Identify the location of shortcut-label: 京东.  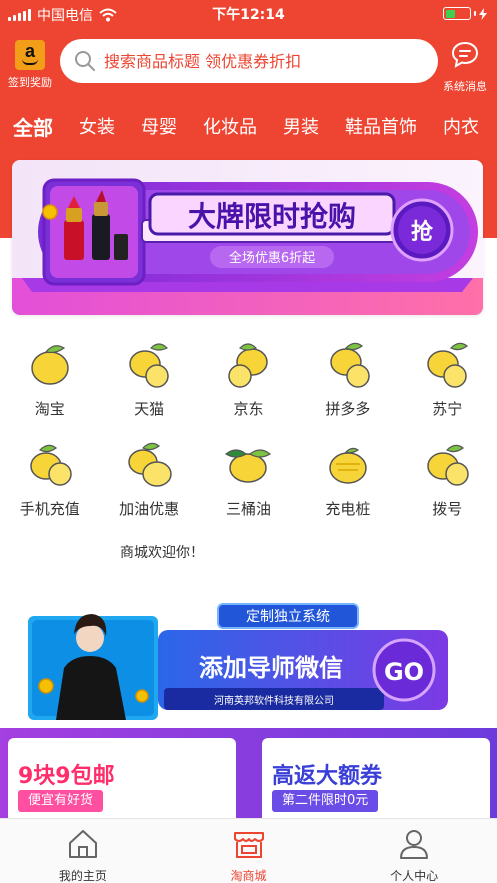
(248, 409).